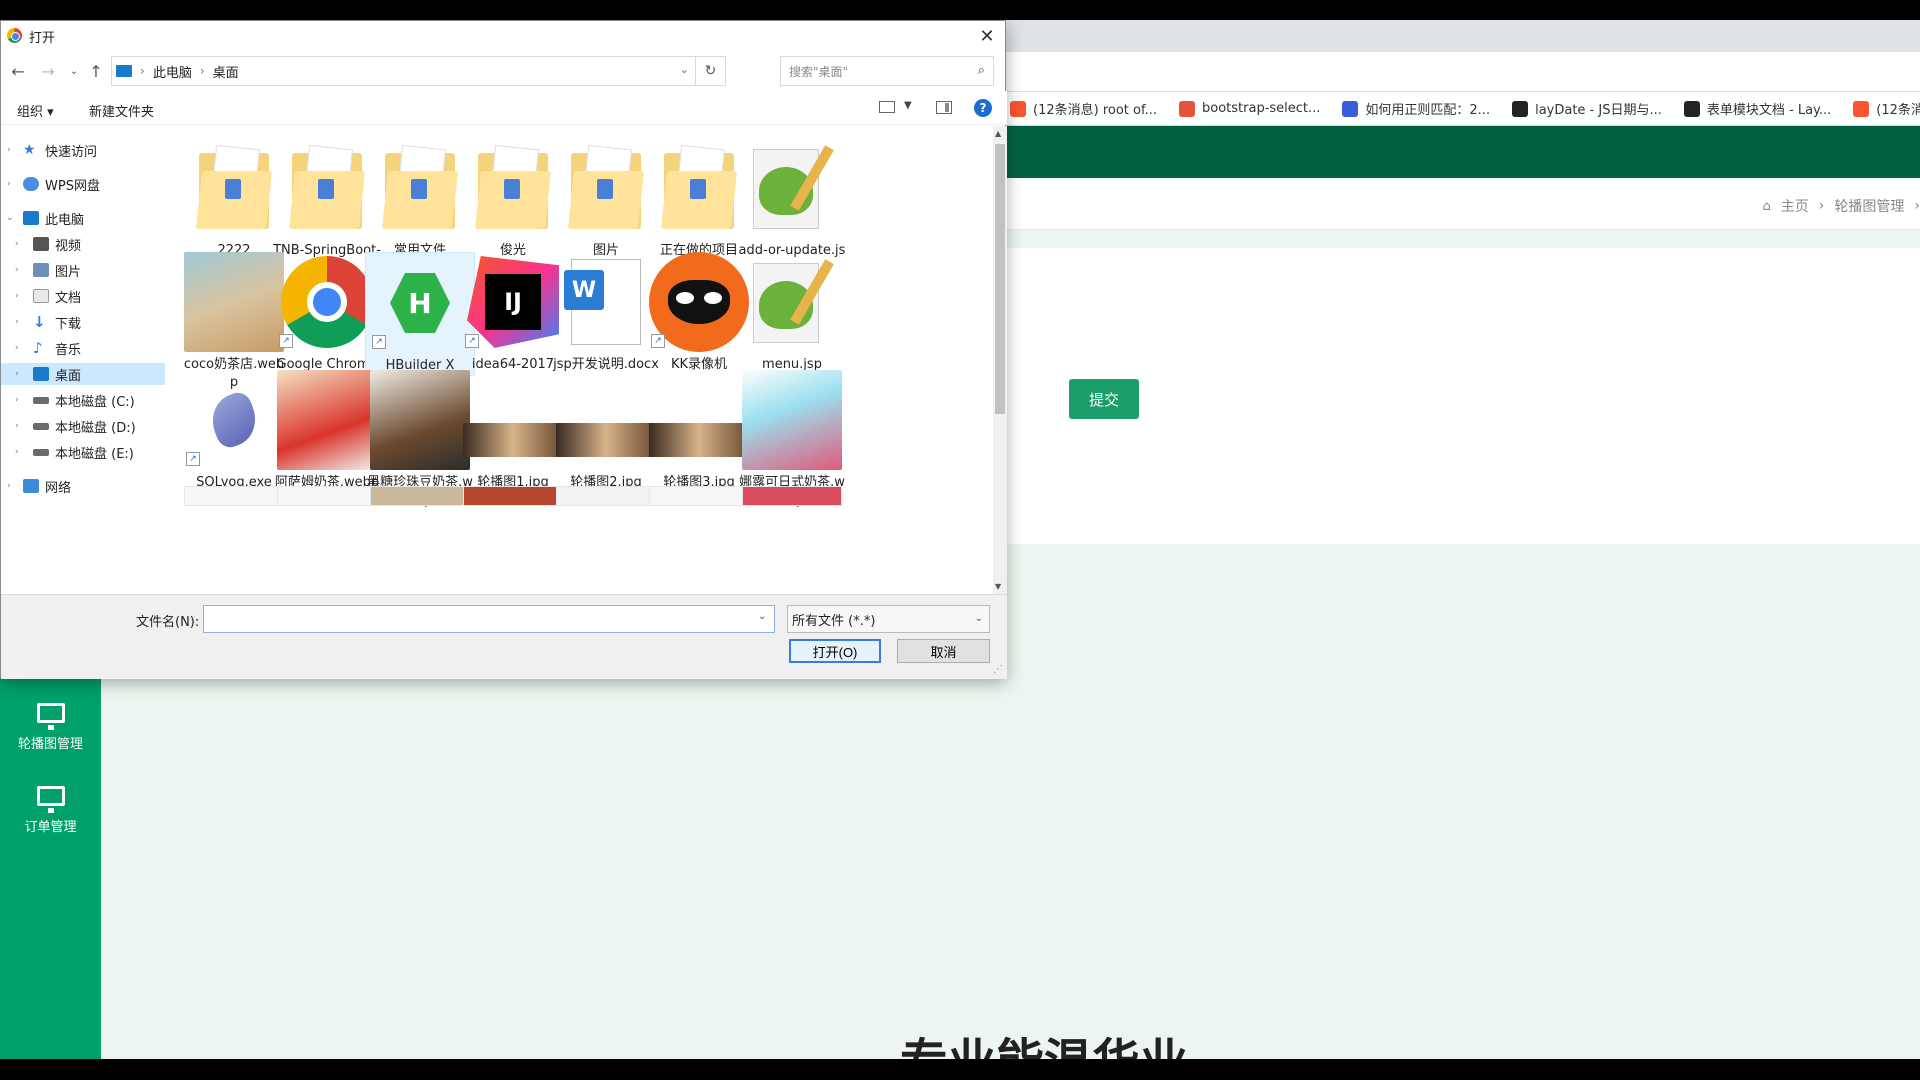 This screenshot has height=1080, width=1920. I want to click on scroll-up-icon: ▲, so click(998, 133).